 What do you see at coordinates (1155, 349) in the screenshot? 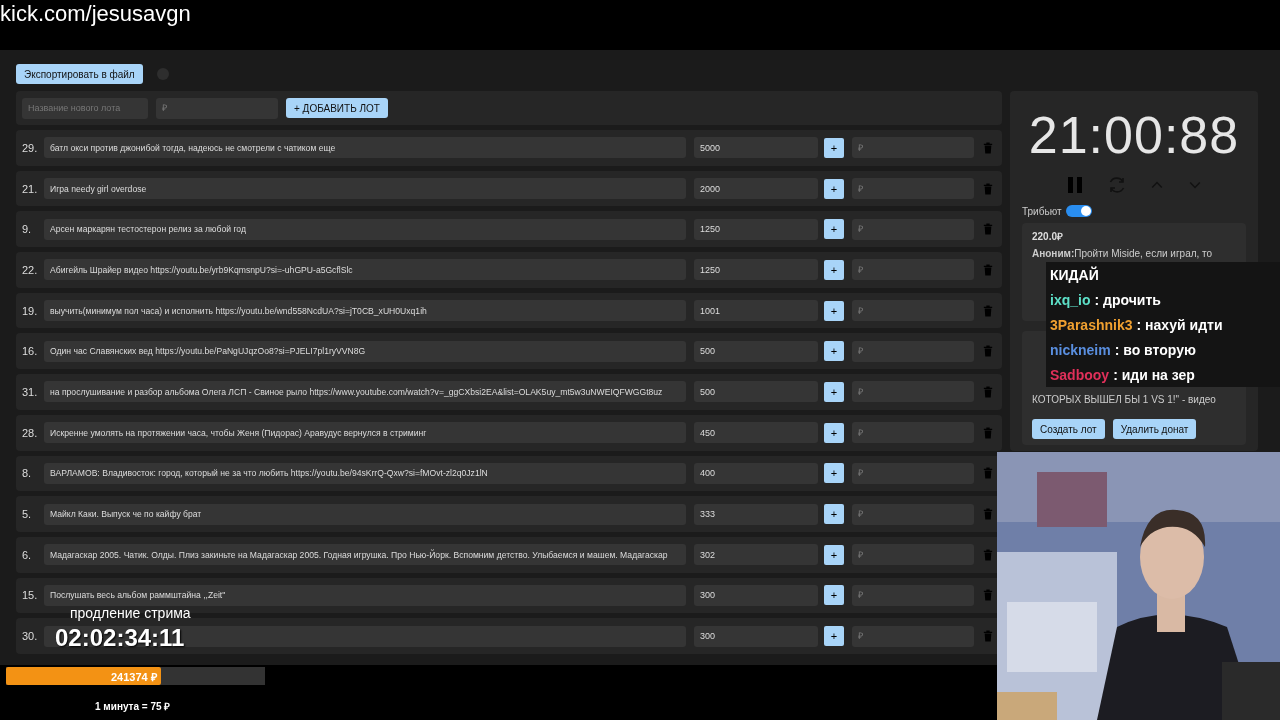
I see `chat-text: : во вторую` at bounding box center [1155, 349].